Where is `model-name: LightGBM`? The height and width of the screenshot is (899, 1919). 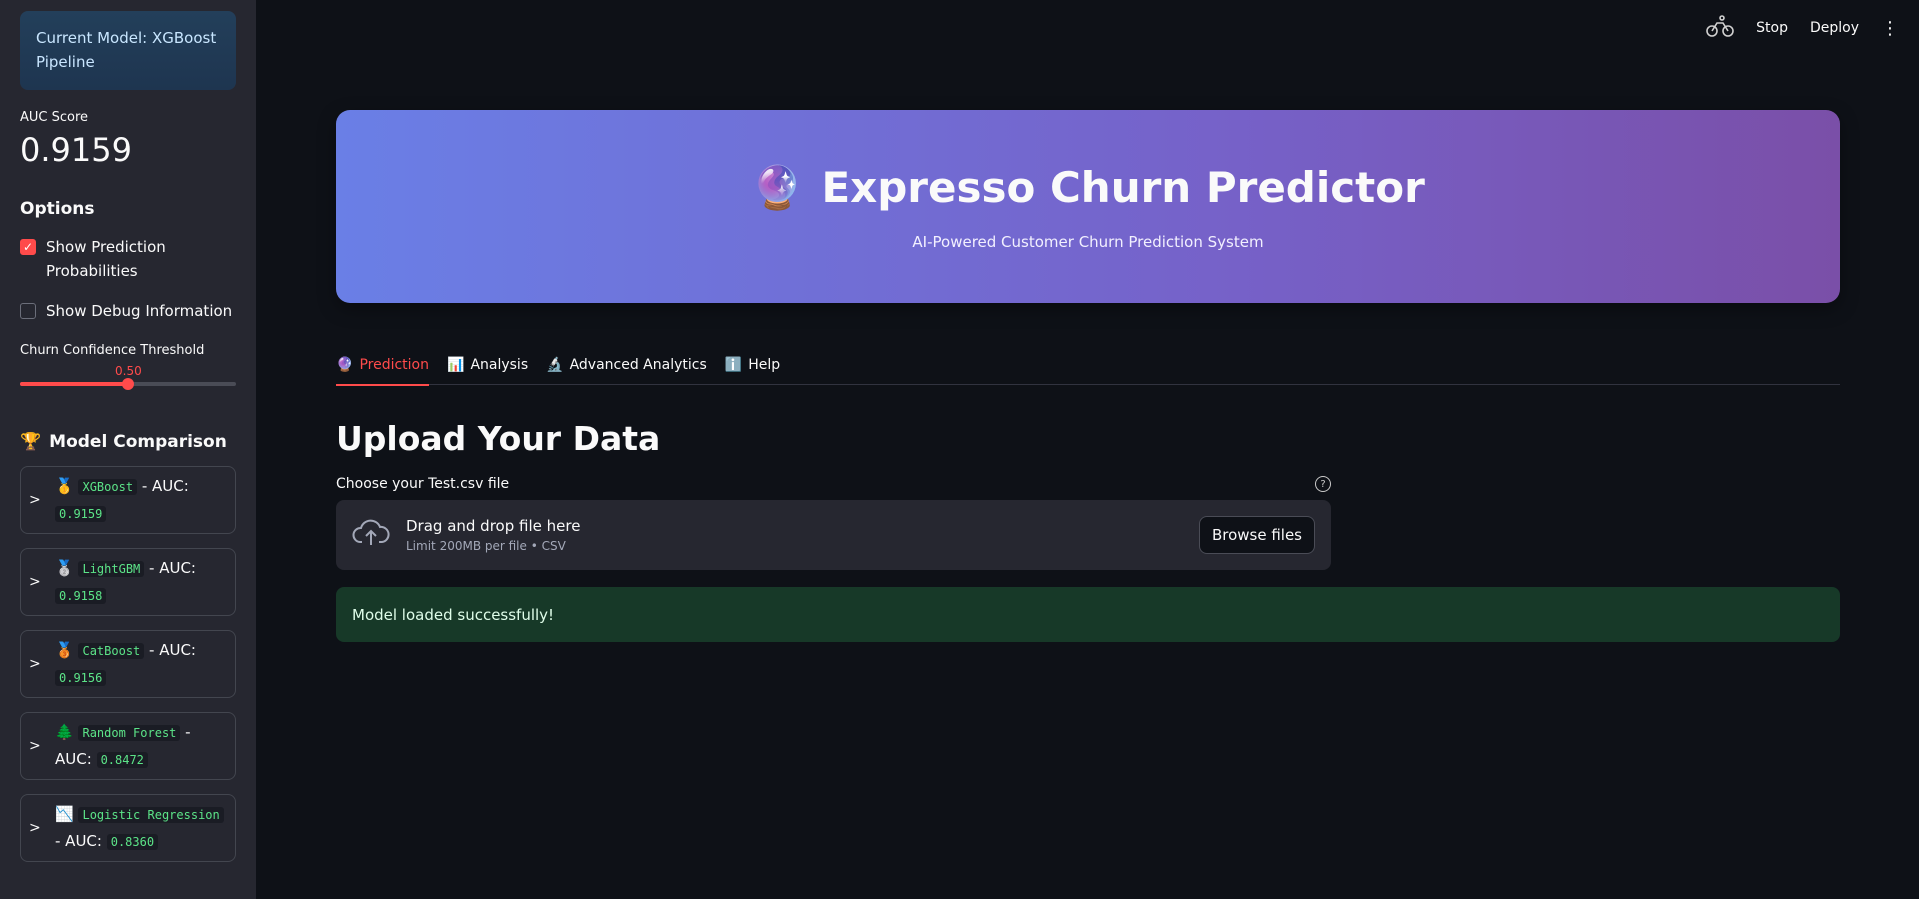
model-name: LightGBM is located at coordinates (111, 569).